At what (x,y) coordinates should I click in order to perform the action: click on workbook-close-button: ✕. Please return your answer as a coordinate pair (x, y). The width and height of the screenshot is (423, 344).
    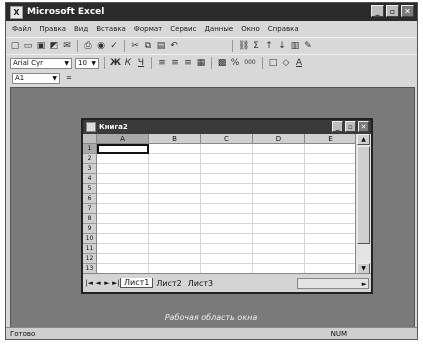
    Looking at the image, I should click on (363, 126).